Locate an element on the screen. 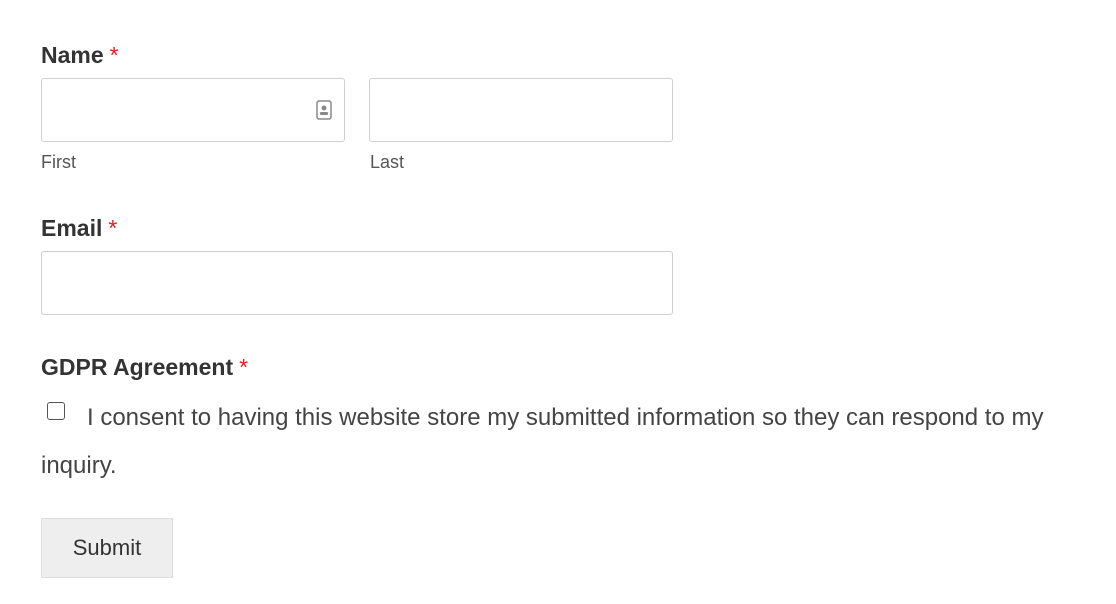  gdpr-label: GDPR Agreement * is located at coordinates (144, 367).